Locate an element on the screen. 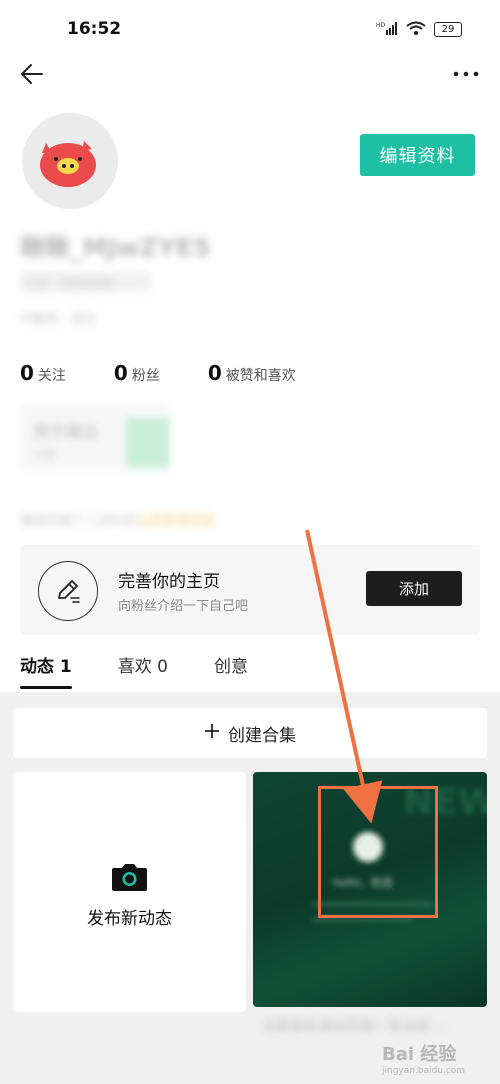 The height and width of the screenshot is (1084, 500). baidu-watermark: Bai 经验 jingyan.baidu.com is located at coordinates (423, 1058).